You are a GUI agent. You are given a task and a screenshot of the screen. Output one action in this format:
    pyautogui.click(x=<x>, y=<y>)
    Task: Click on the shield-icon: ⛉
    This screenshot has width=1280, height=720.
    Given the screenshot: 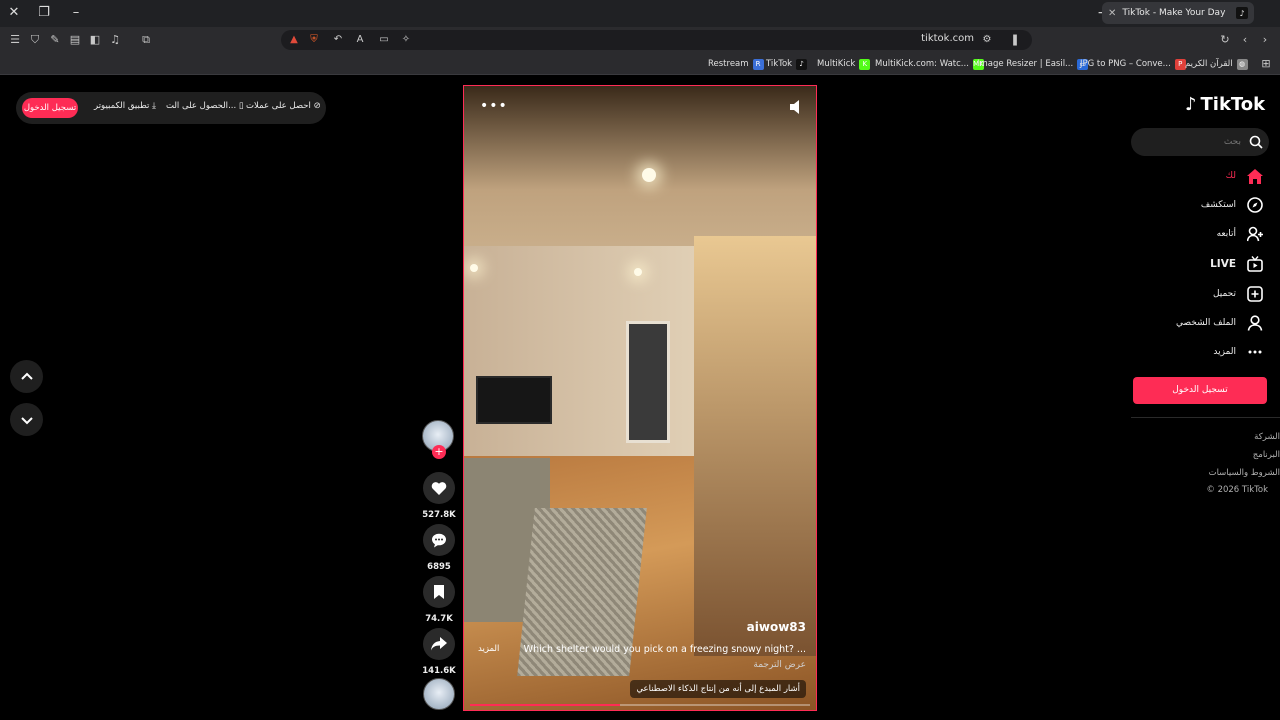 What is the action you would take?
    pyautogui.click(x=35, y=40)
    